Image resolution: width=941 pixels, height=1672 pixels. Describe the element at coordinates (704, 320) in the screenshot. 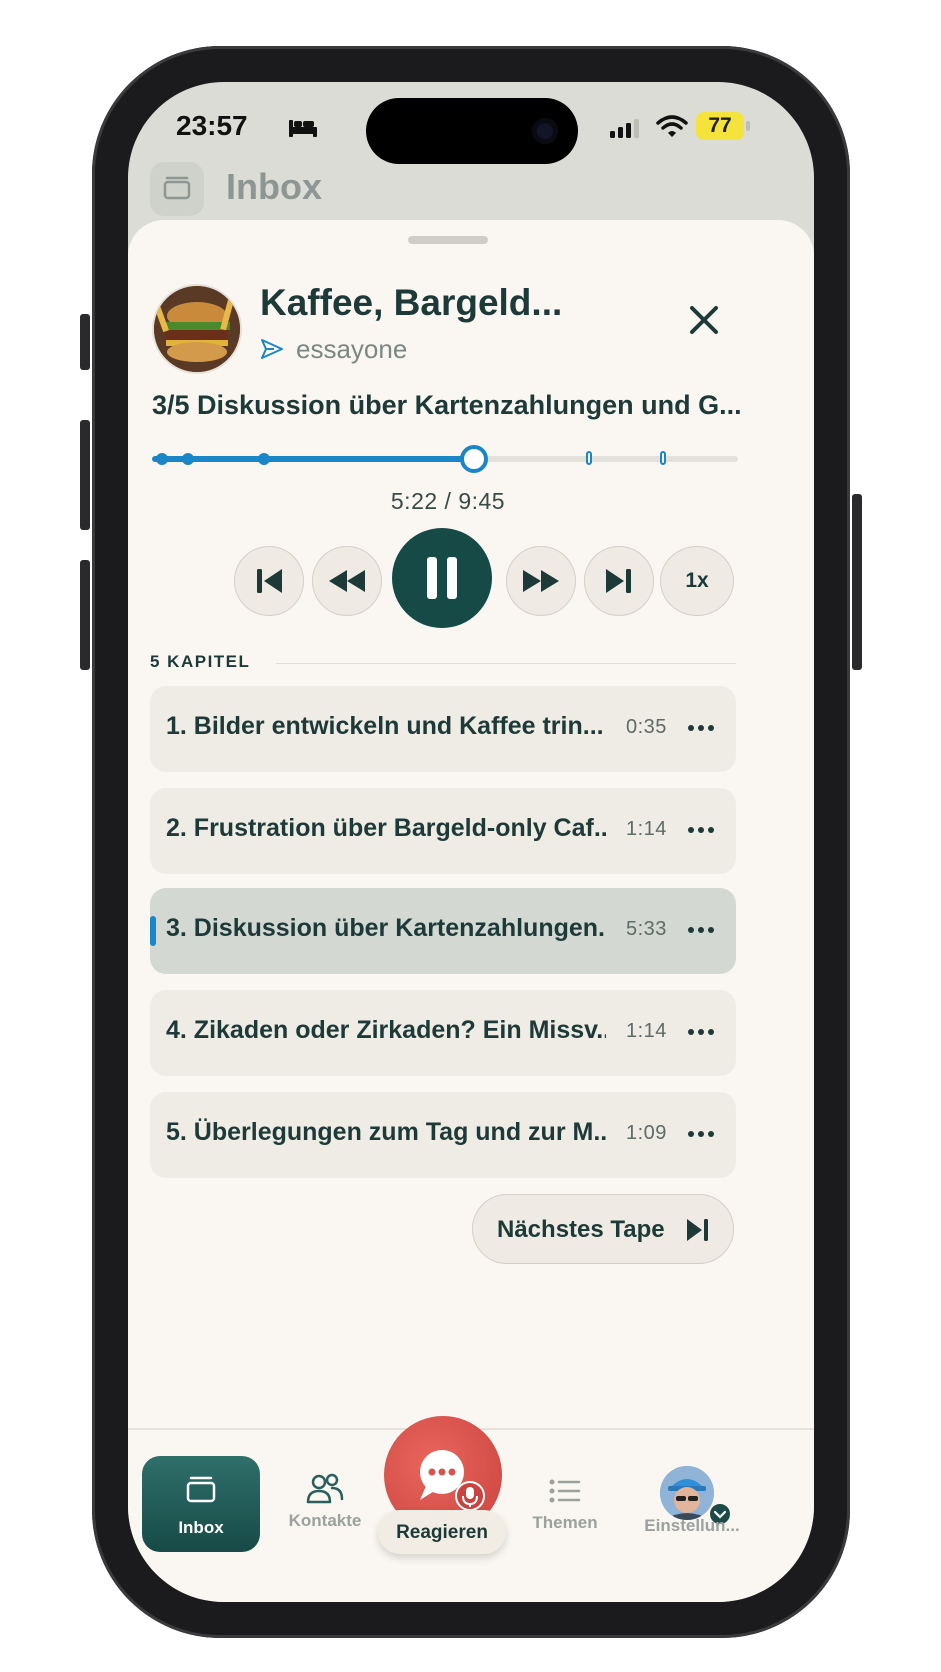

I see `close-icon` at that location.